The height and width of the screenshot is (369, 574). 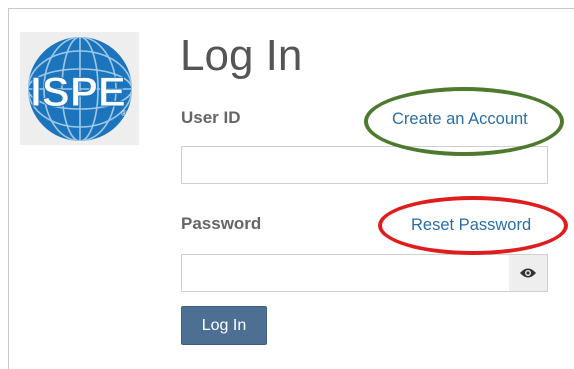 I want to click on globe-logo-icon: ISPE ®, so click(x=80, y=89).